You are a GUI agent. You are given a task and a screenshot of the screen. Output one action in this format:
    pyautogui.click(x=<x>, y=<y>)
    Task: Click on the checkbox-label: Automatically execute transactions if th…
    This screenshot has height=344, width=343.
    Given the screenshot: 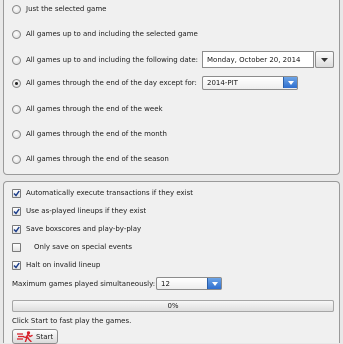 What is the action you would take?
    pyautogui.click(x=109, y=193)
    